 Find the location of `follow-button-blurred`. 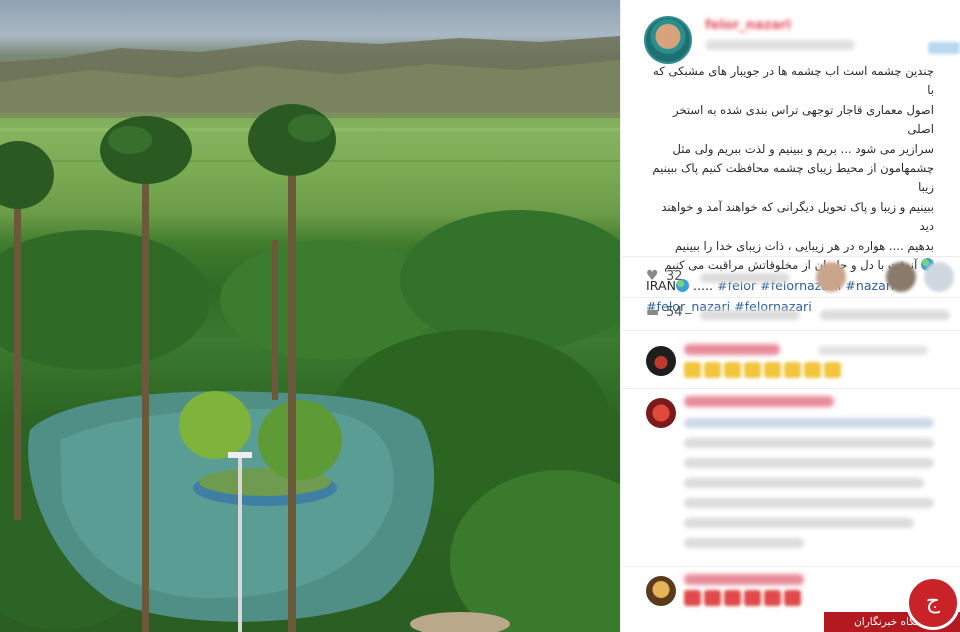

follow-button-blurred is located at coordinates (944, 48).